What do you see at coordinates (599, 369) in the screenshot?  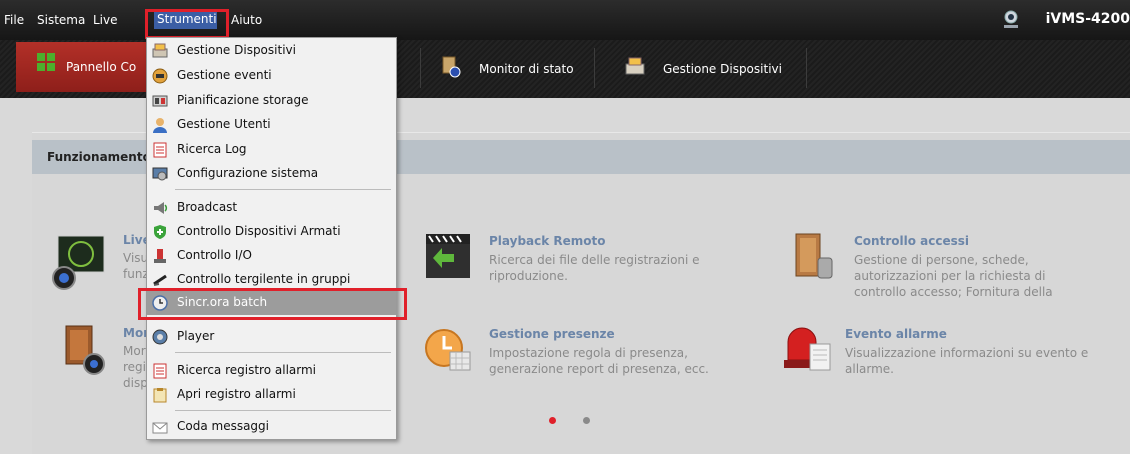 I see `card-presenze-desc-2: generazione report di presenza, ecc.` at bounding box center [599, 369].